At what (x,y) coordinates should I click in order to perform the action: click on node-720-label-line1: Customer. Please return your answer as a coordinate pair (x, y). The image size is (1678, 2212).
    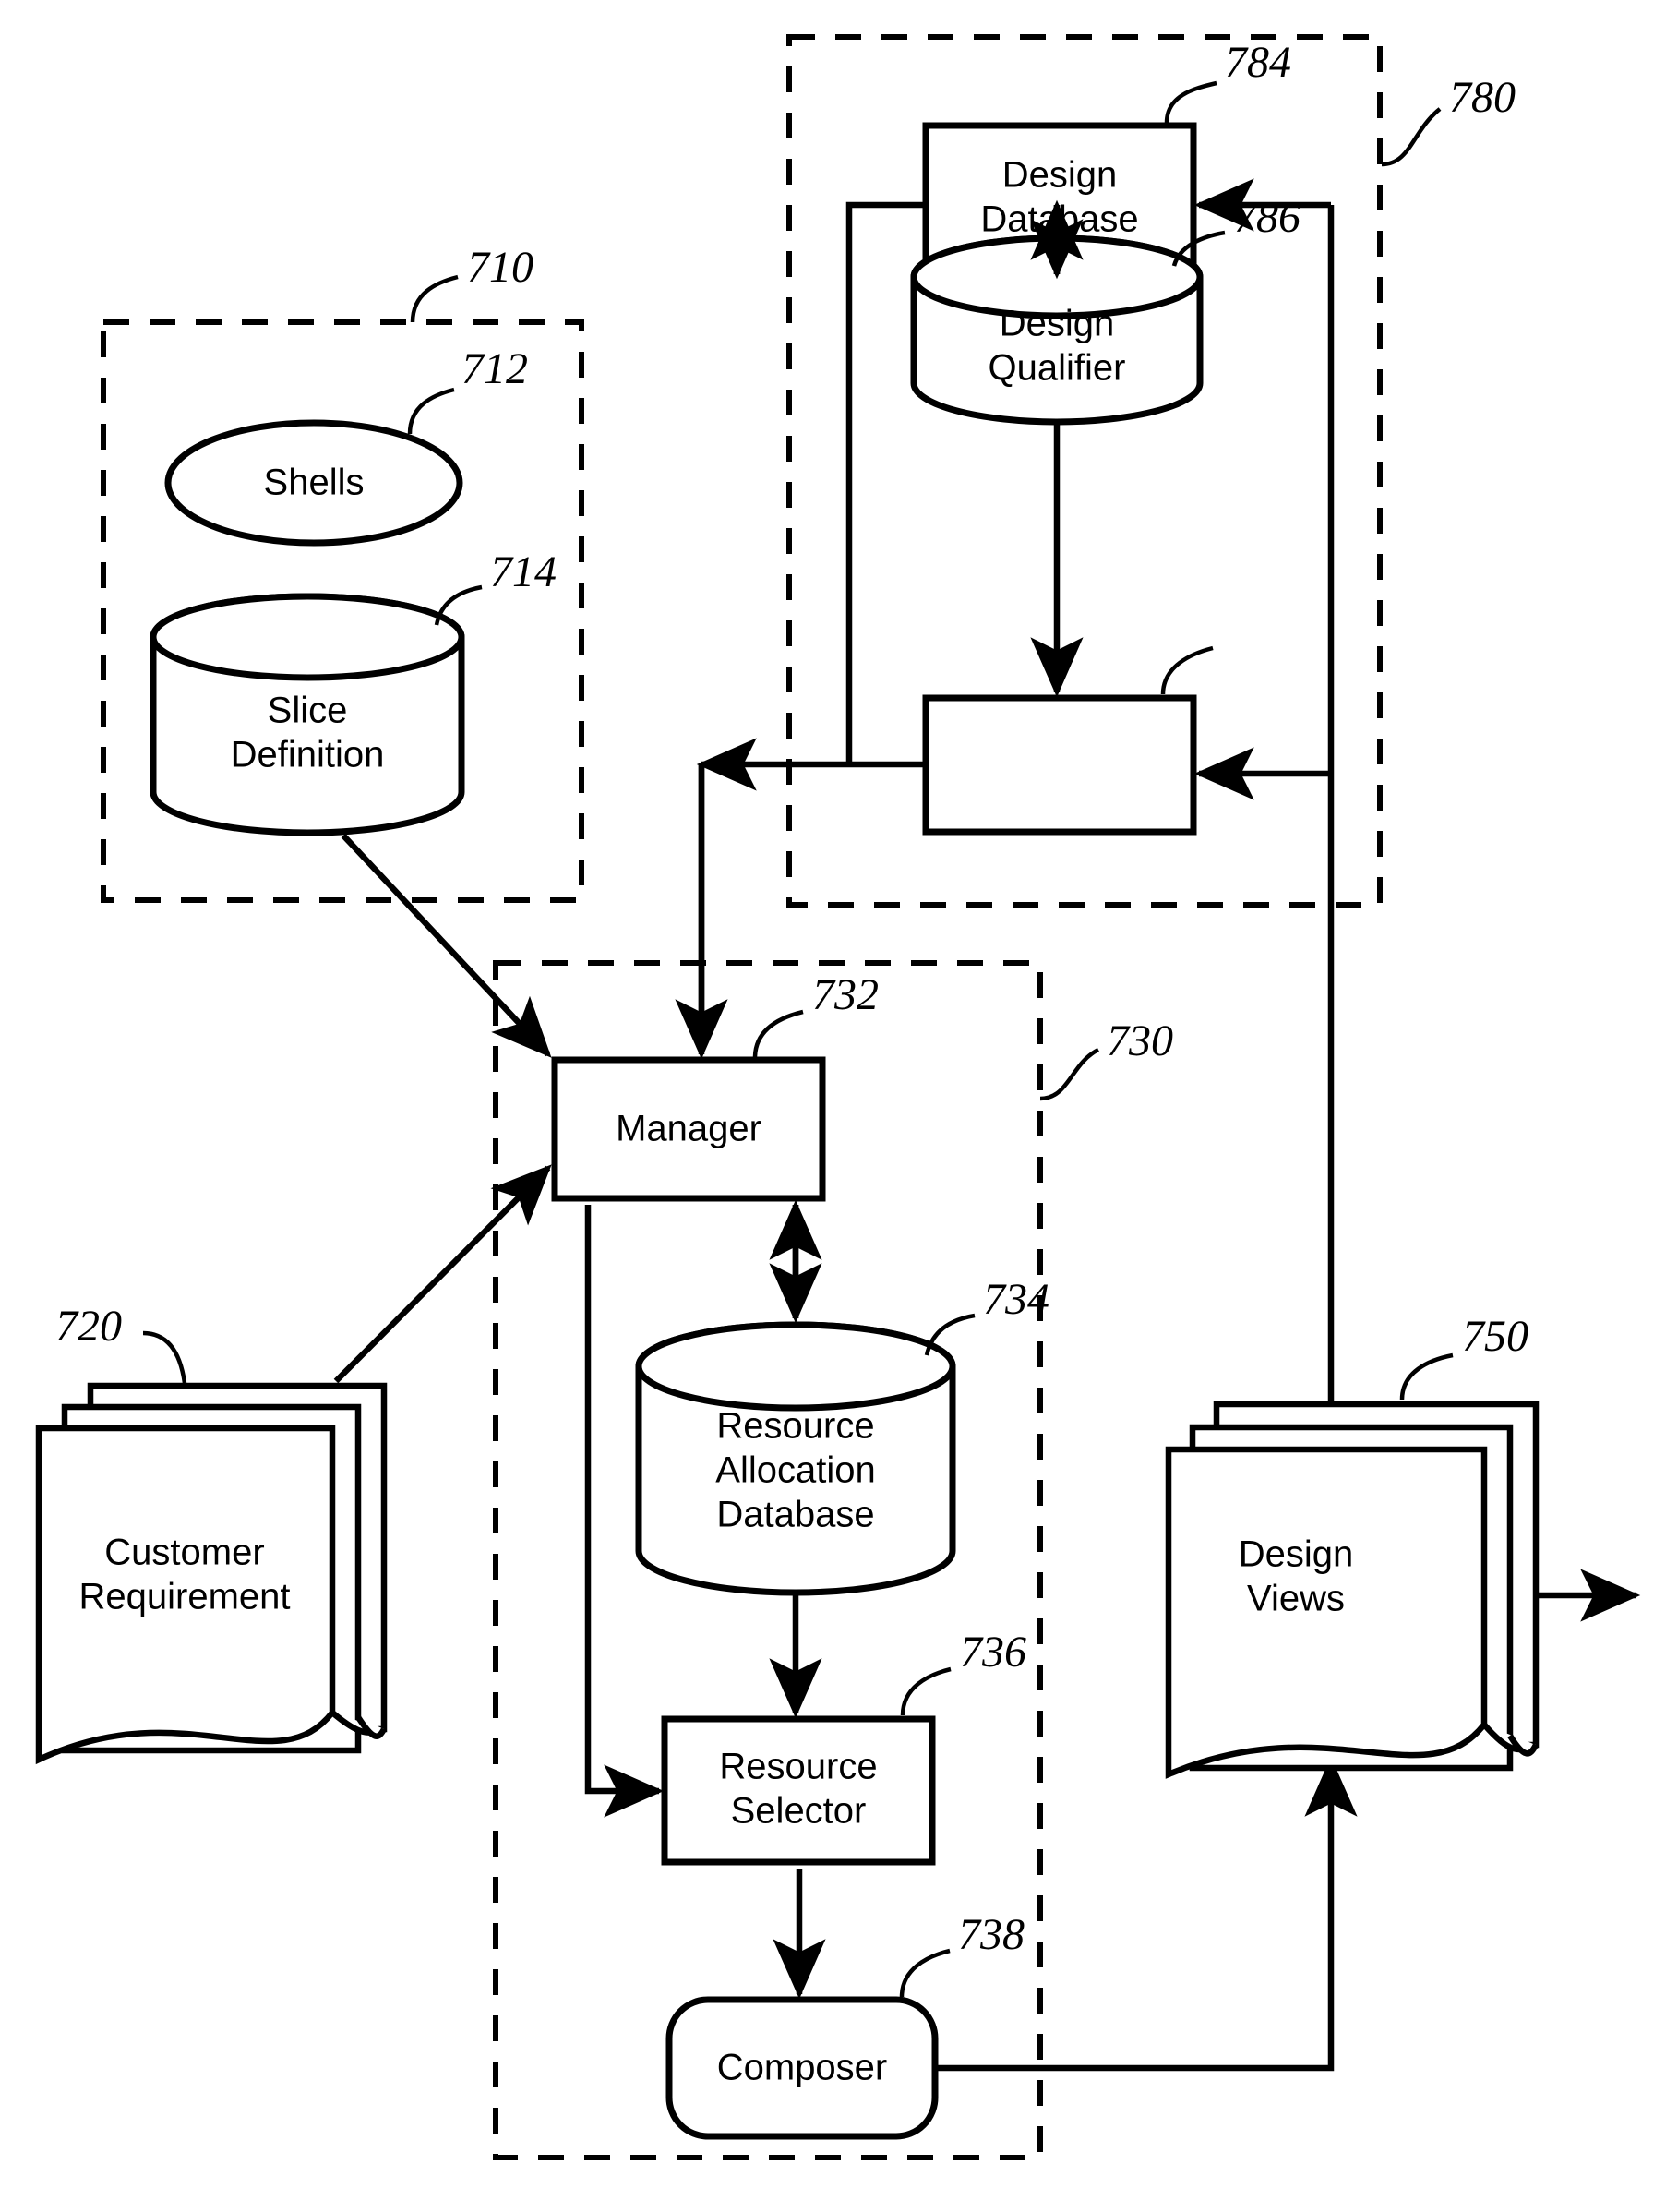
    Looking at the image, I should click on (184, 1553).